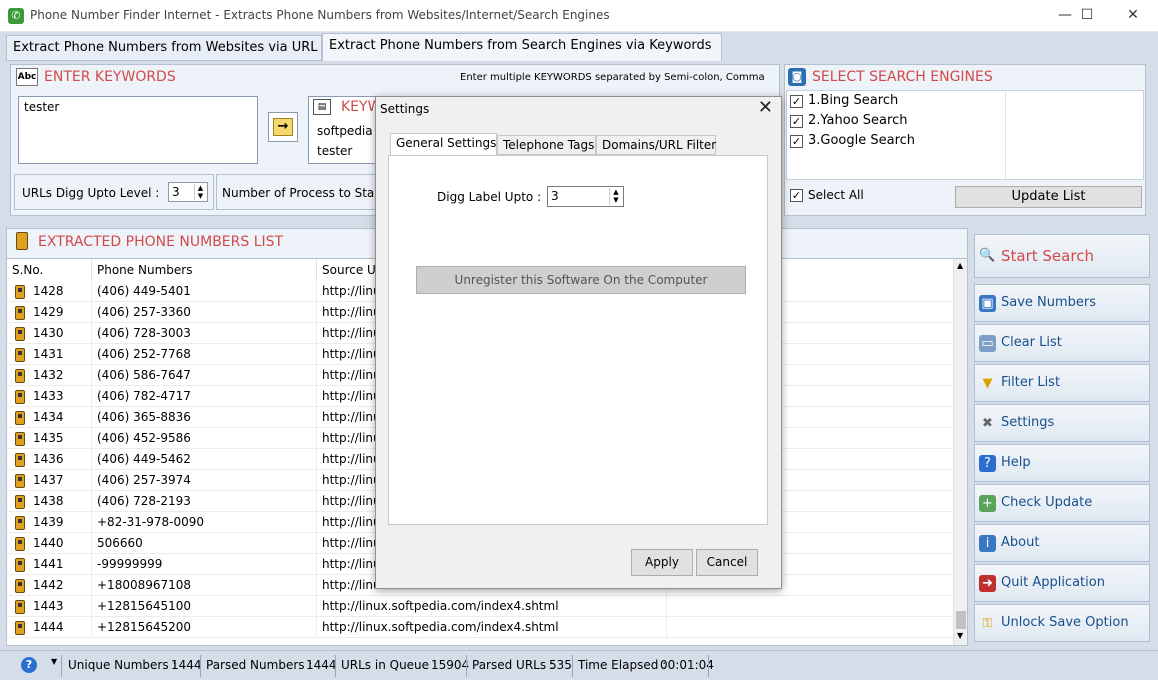 The width and height of the screenshot is (1158, 680). I want to click on about-icon: i, so click(987, 543).